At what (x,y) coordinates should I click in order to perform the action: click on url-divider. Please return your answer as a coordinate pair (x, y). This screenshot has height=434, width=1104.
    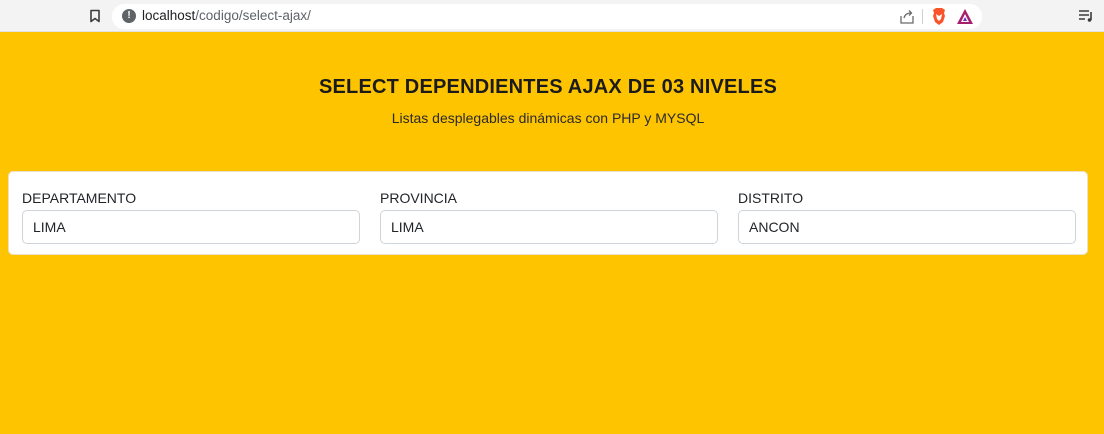
    Looking at the image, I should click on (922, 16).